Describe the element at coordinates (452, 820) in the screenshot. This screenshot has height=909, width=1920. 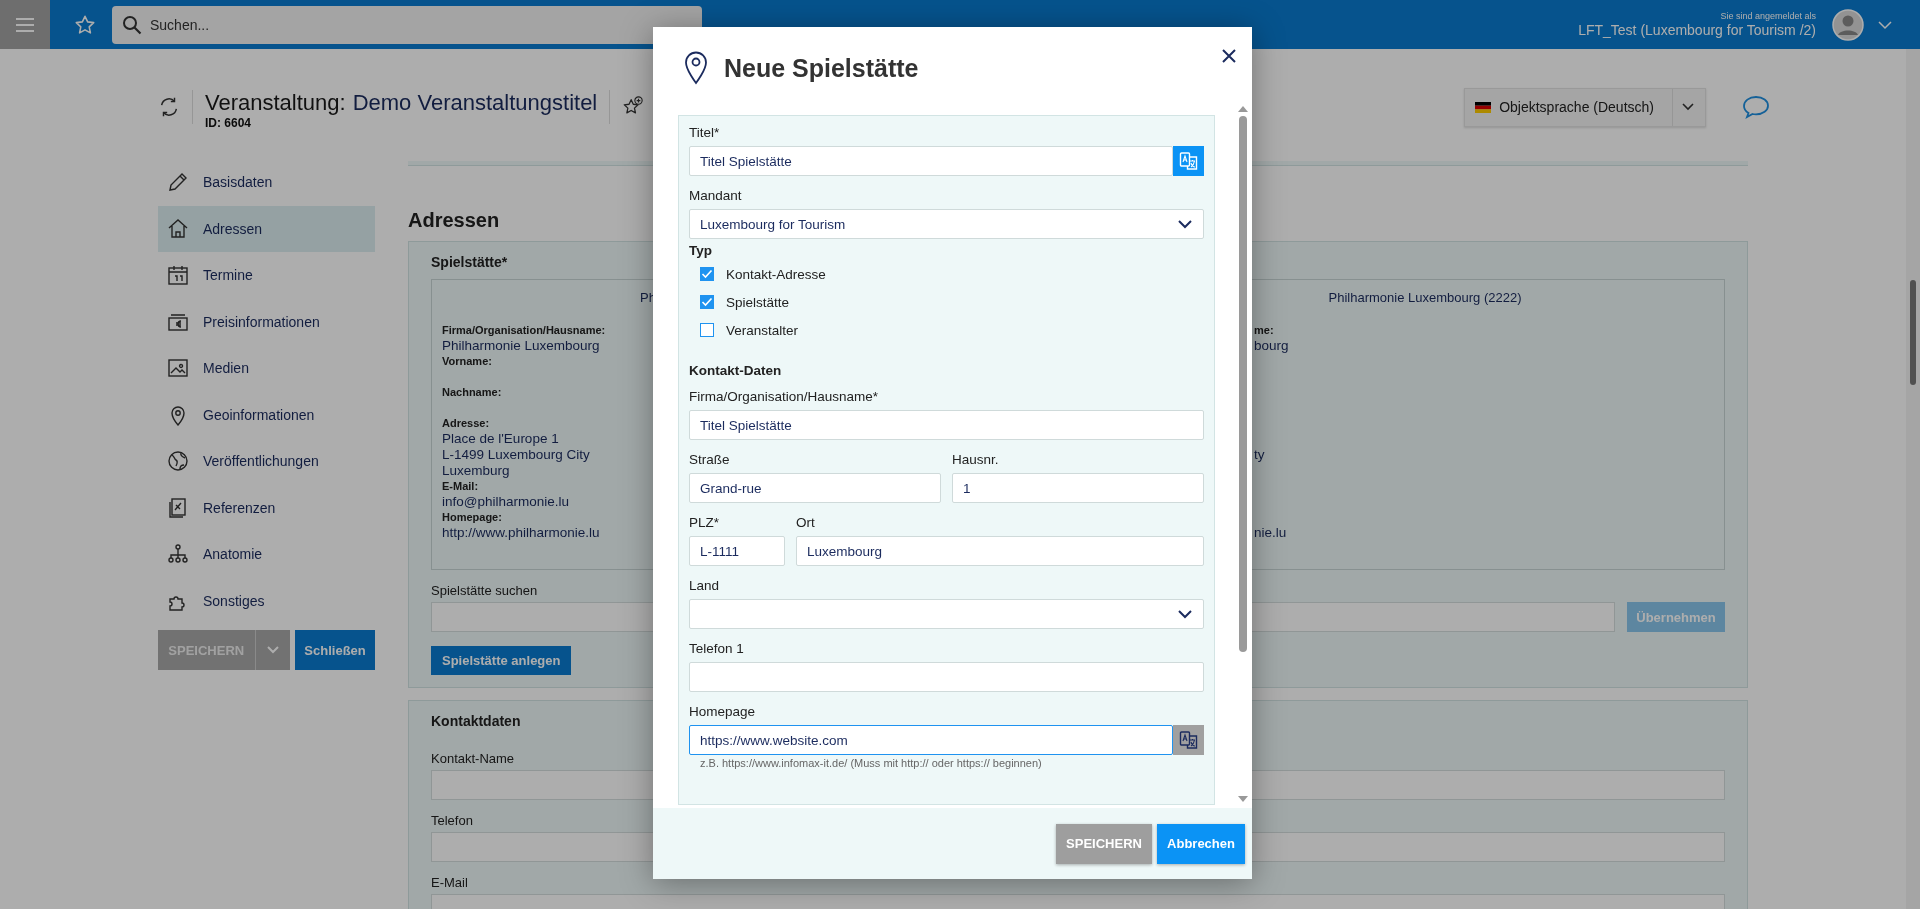
I see `field-label: Telefon` at that location.